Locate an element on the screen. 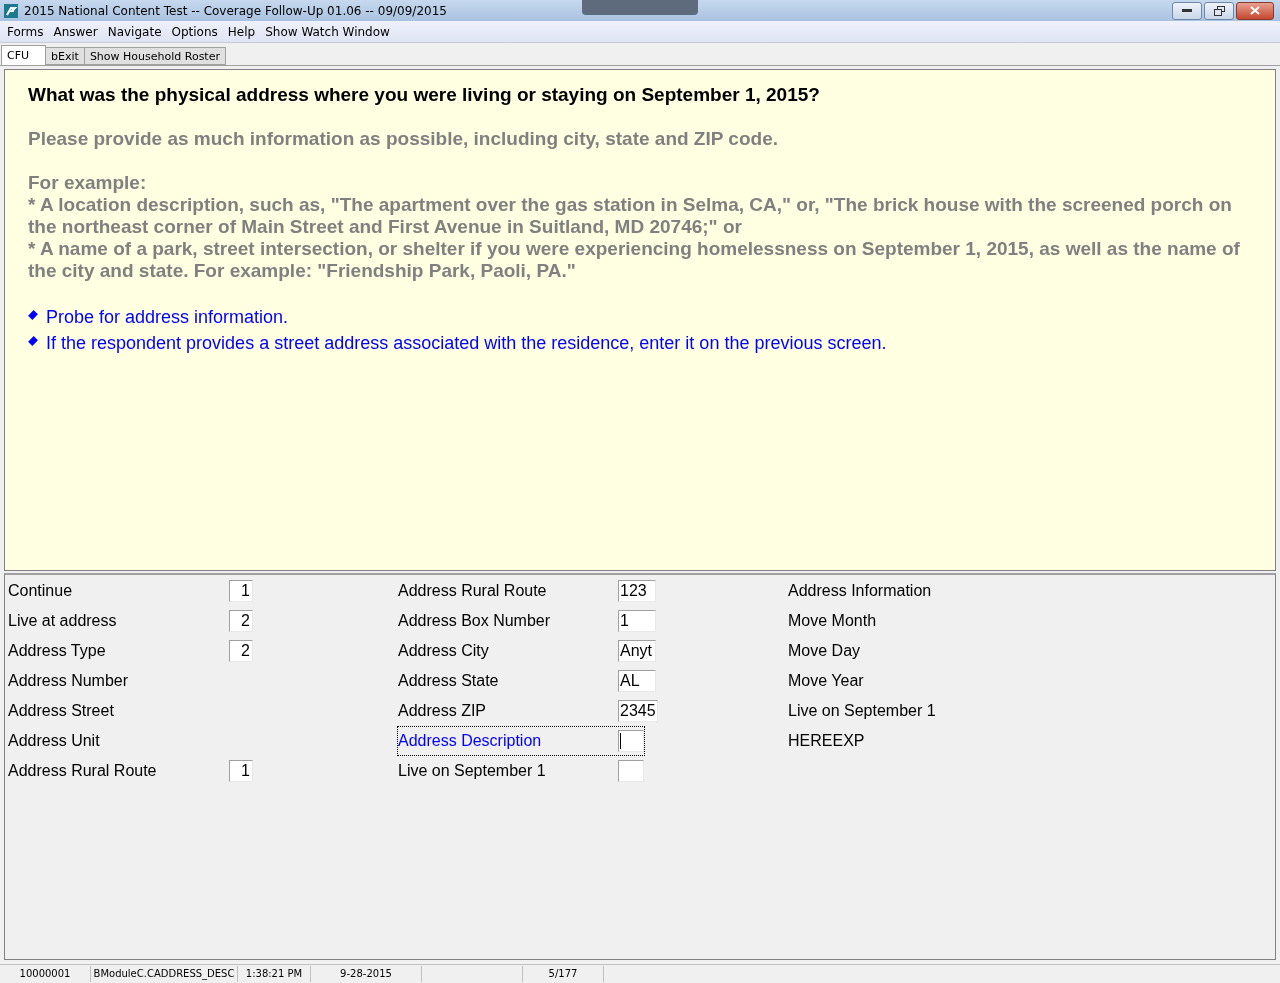 The image size is (1280, 983). field-label: Address ZIP is located at coordinates (443, 711).